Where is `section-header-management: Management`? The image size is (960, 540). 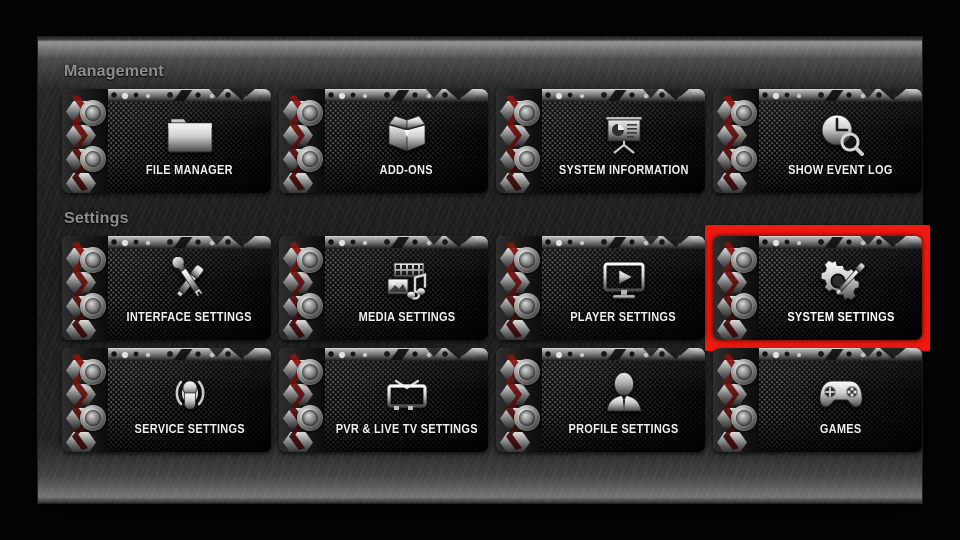 section-header-management: Management is located at coordinates (114, 71).